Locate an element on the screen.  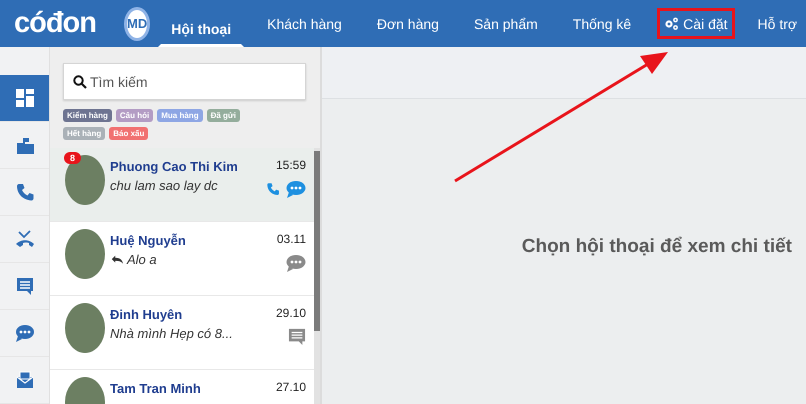
timestamp: 03.11 is located at coordinates (291, 239).